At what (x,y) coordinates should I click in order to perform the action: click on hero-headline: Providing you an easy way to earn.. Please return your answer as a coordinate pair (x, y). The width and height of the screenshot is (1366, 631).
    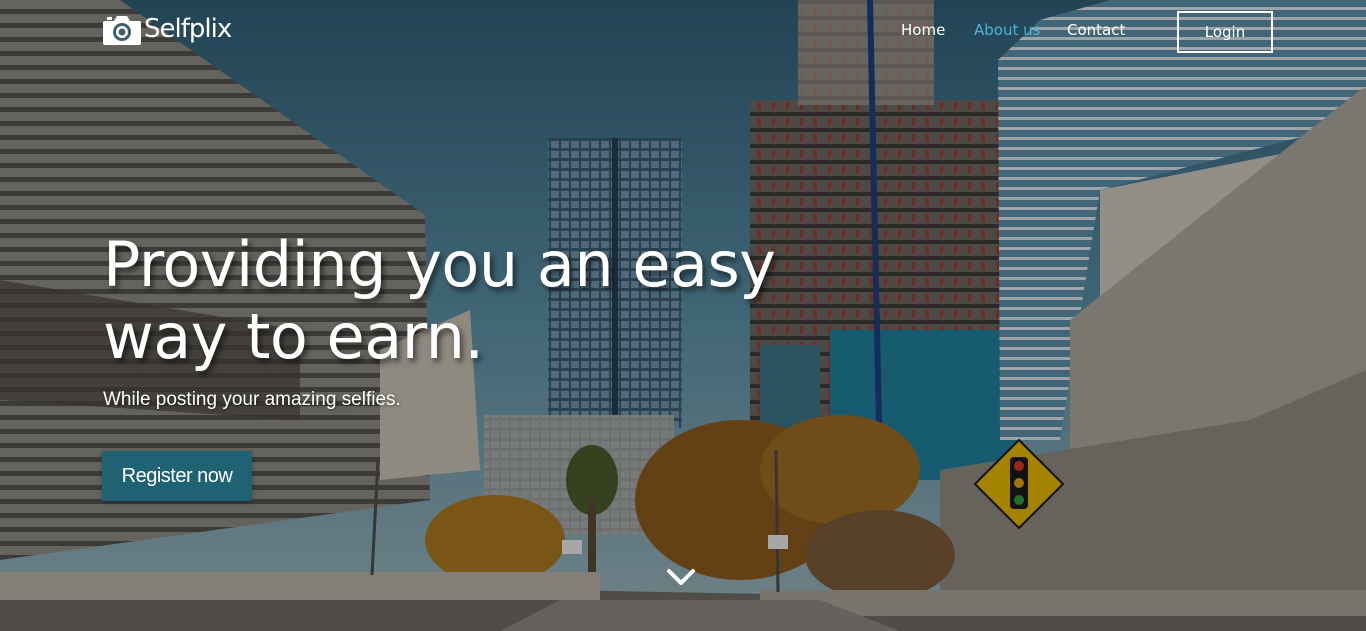
    Looking at the image, I should click on (439, 300).